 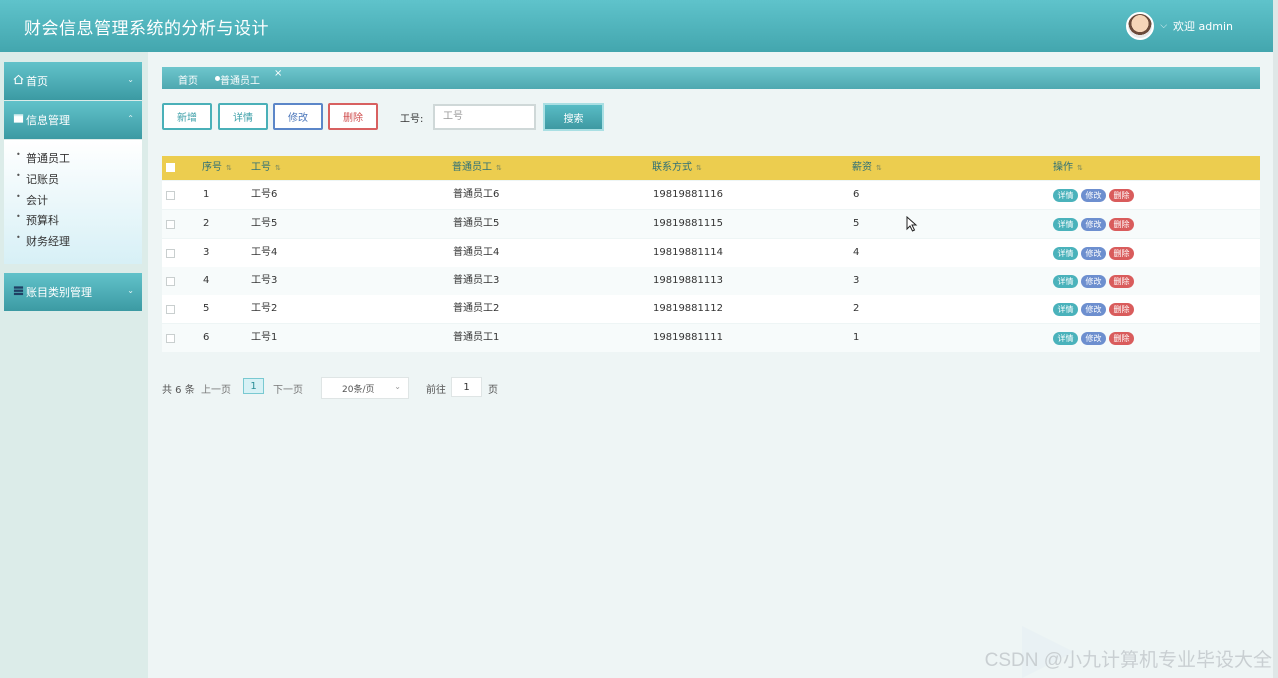 I want to click on cell-phone: 19819881116, so click(x=688, y=194).